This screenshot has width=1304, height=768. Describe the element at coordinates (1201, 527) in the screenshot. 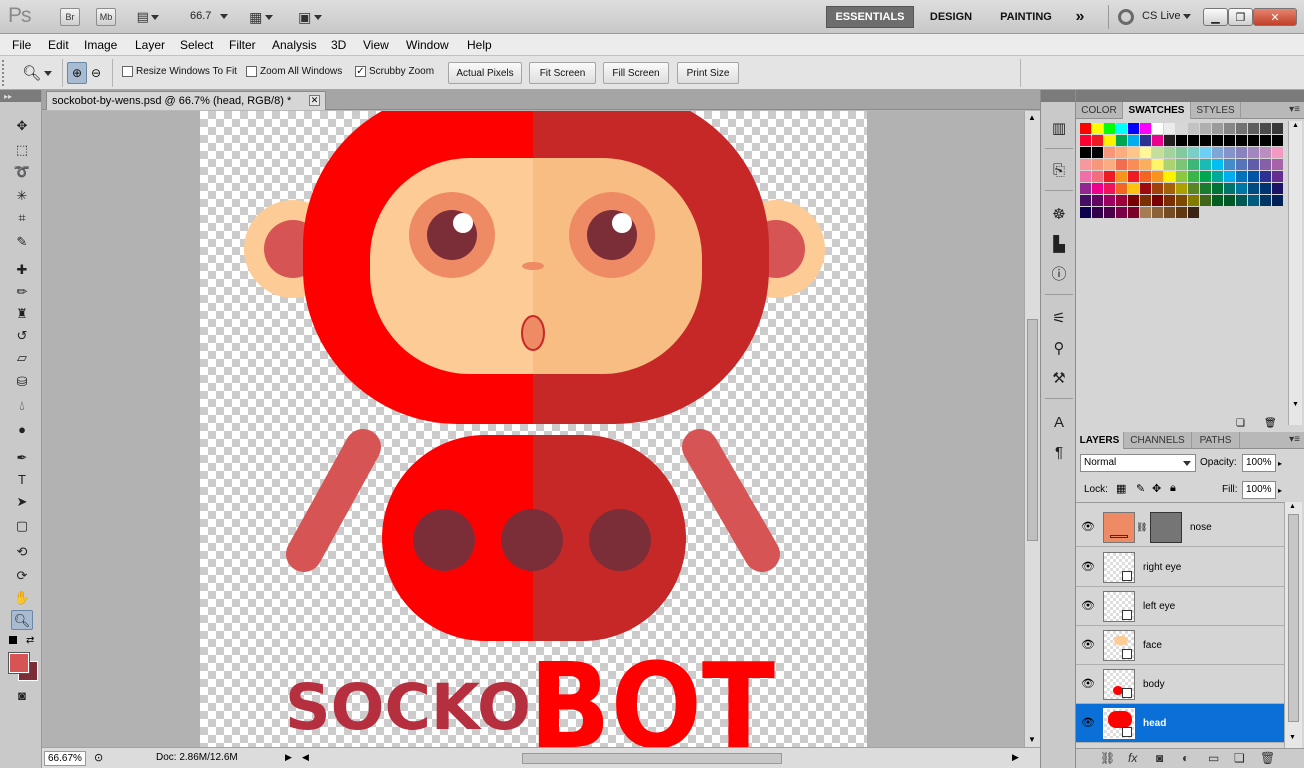

I see `layer-name: nose` at that location.